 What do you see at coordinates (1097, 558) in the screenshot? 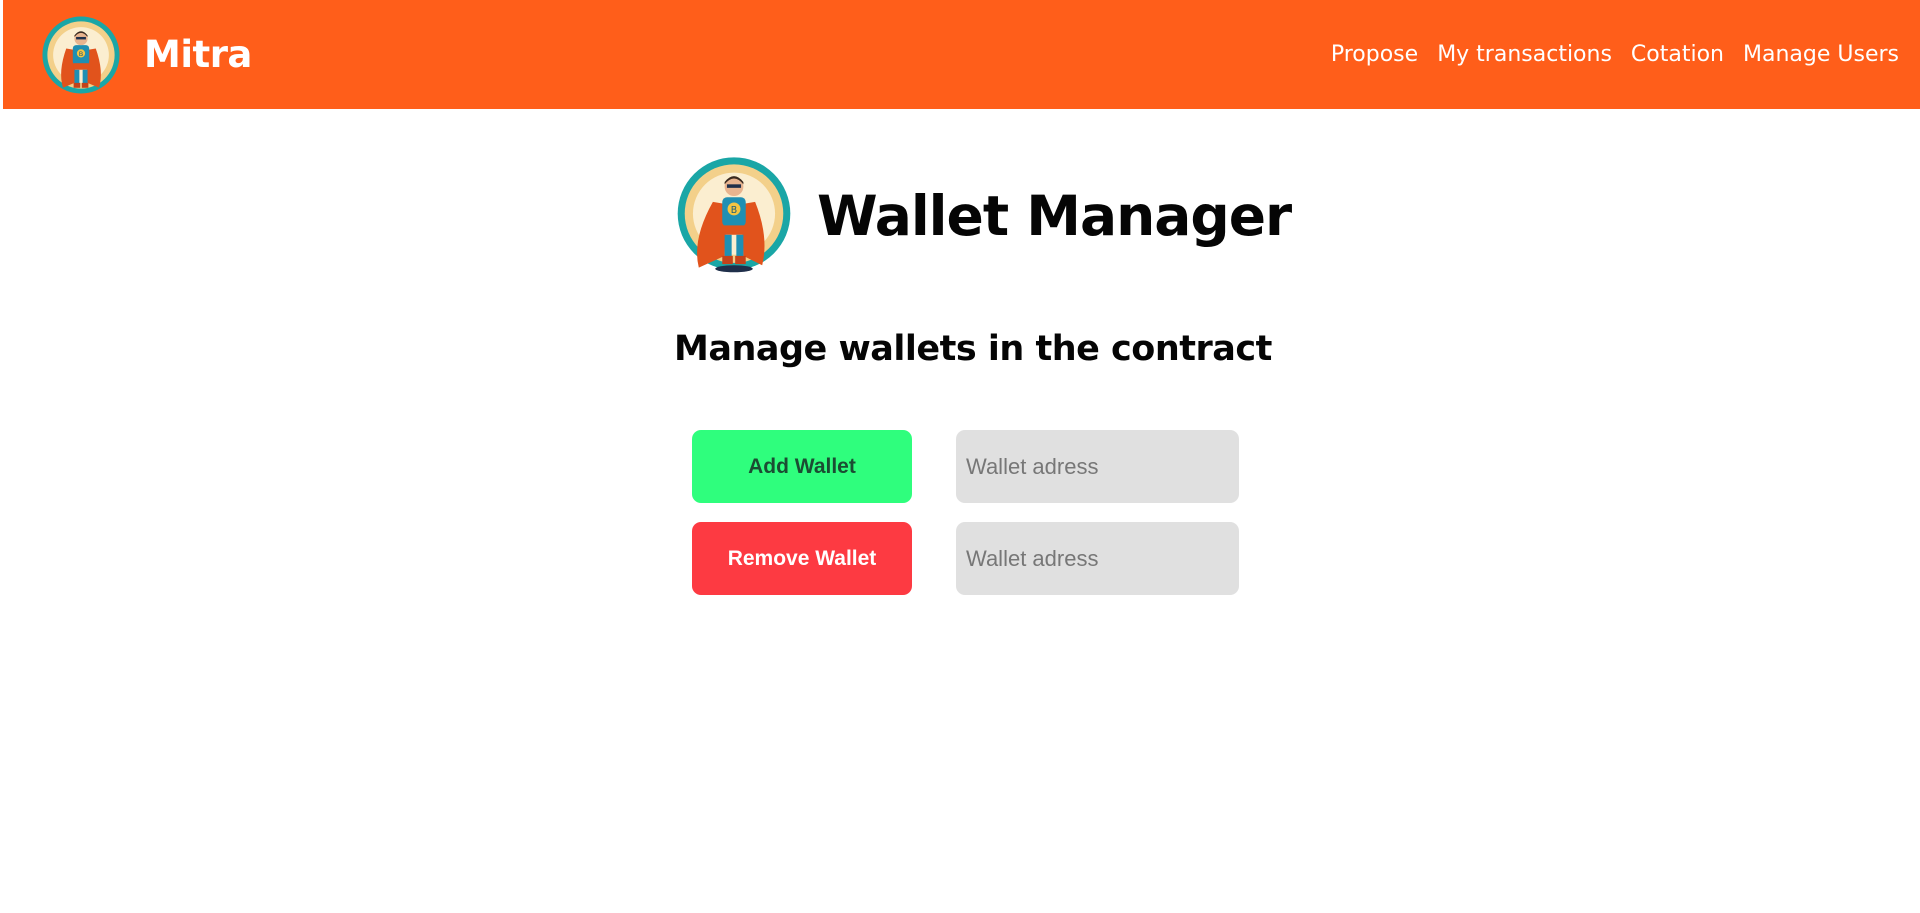
I see `remove-wallet-address-input` at bounding box center [1097, 558].